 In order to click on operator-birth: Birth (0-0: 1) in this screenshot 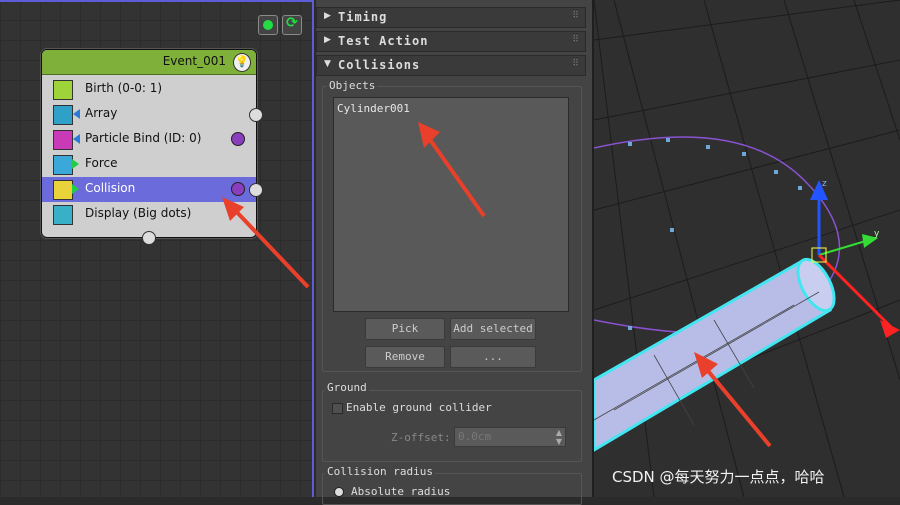, I will do `click(149, 89)`.